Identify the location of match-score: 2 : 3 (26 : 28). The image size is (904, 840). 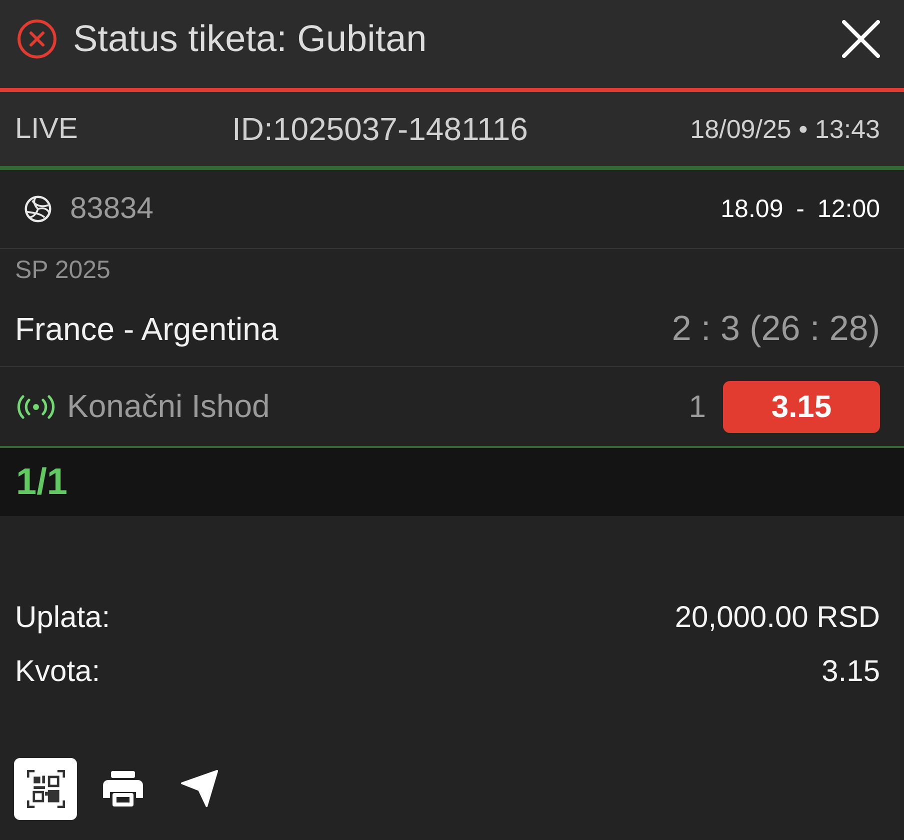
(776, 329).